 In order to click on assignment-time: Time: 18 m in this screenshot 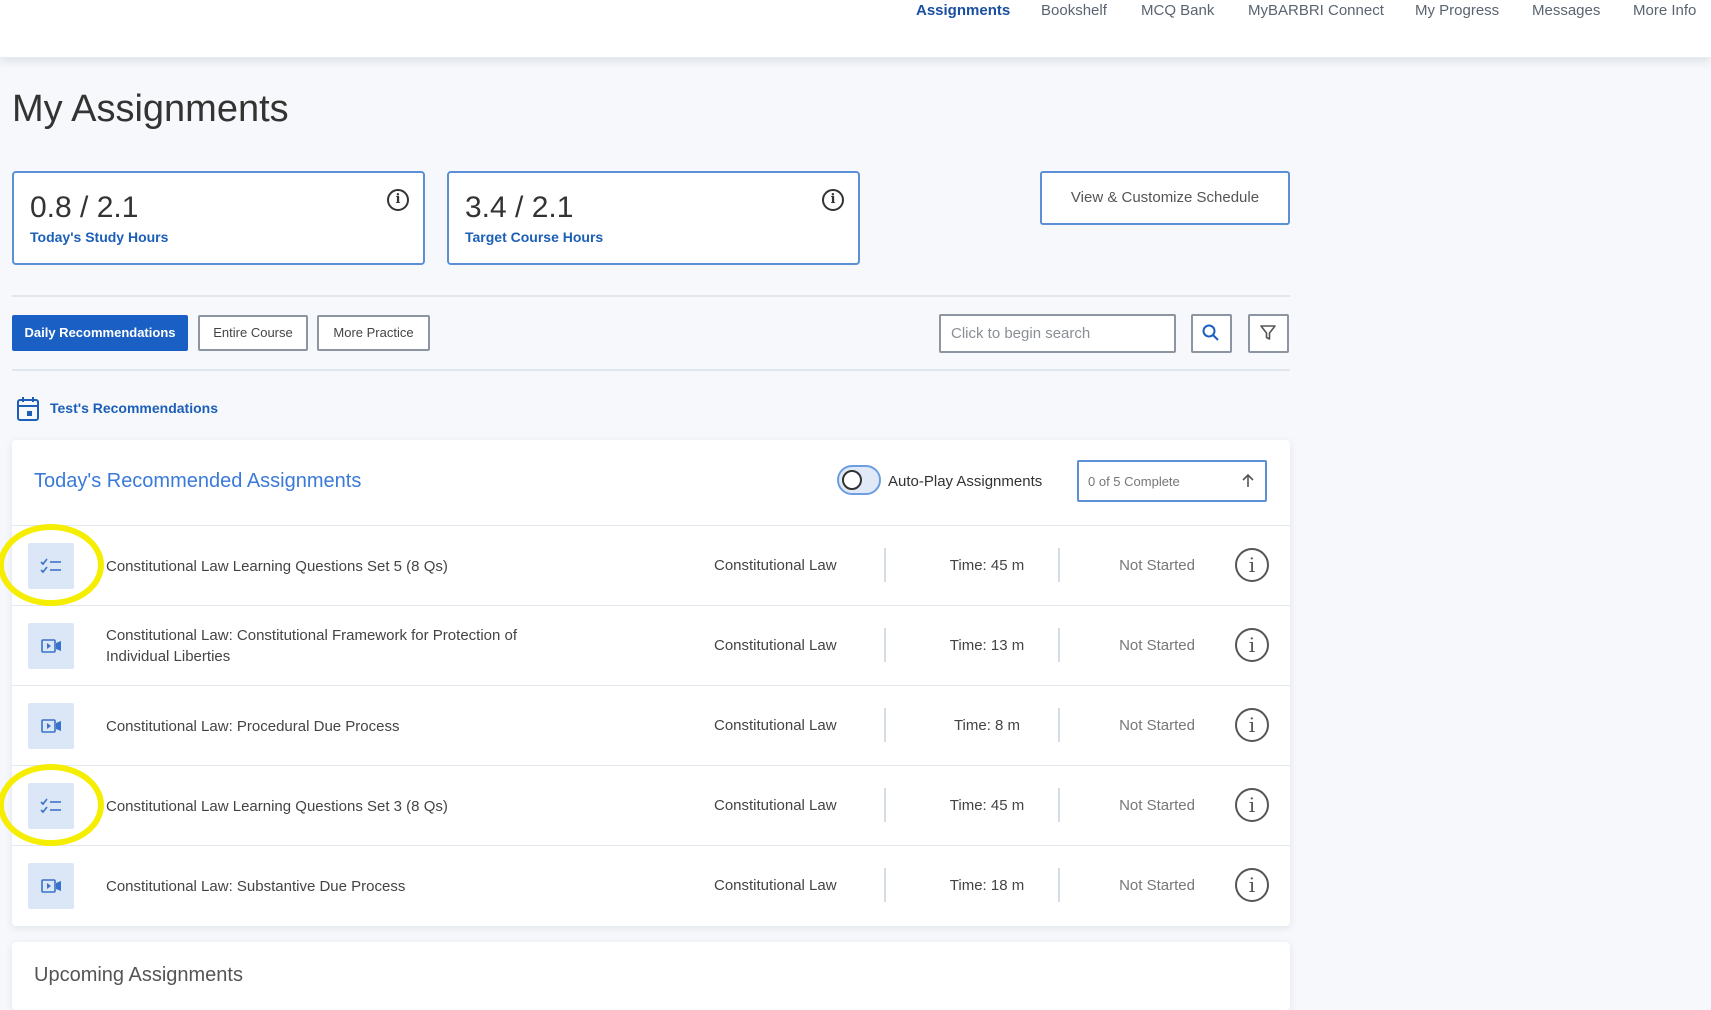, I will do `click(987, 885)`.